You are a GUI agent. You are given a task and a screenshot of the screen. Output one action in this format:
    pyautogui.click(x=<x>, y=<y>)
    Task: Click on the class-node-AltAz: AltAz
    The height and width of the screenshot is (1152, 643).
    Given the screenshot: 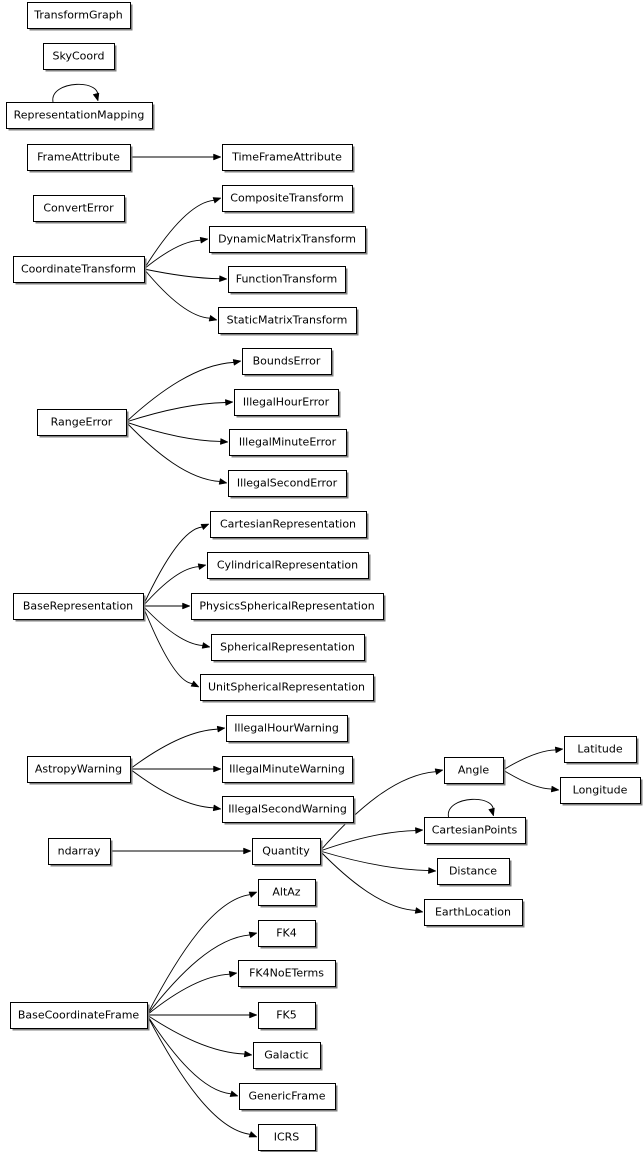 What is the action you would take?
    pyautogui.click(x=288, y=893)
    